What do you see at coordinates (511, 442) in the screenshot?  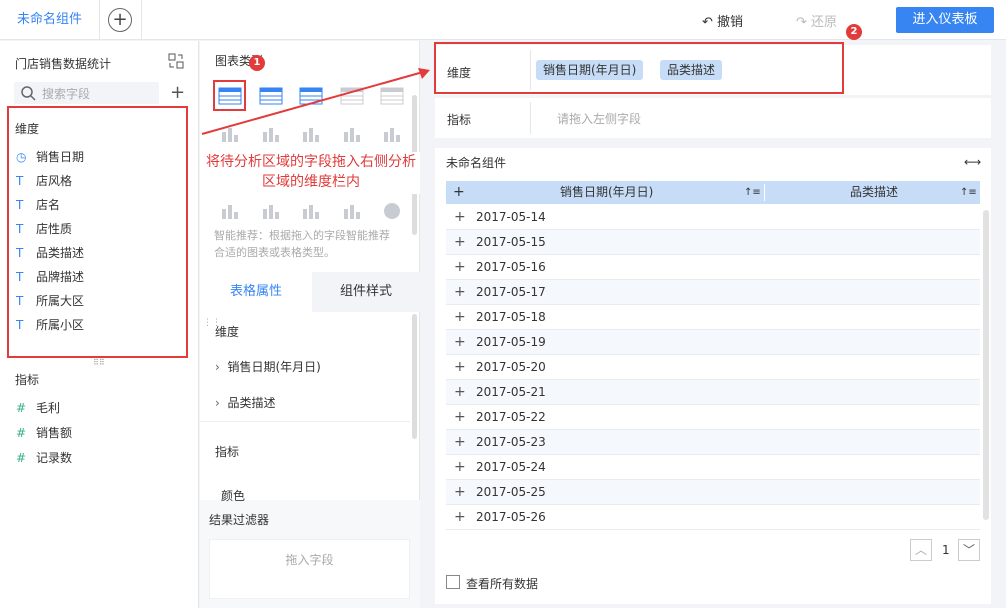 I see `row-date: 2017-05-23` at bounding box center [511, 442].